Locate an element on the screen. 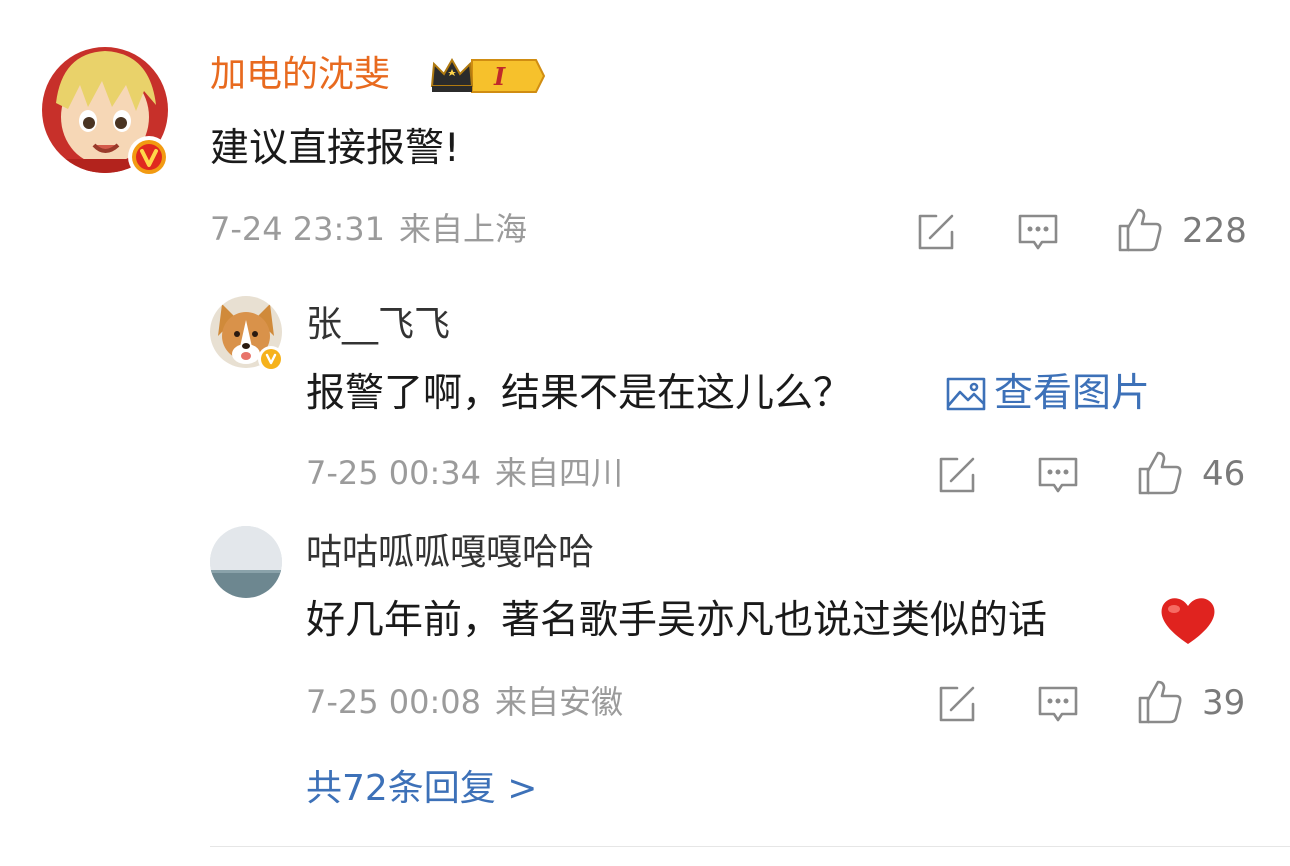  like-count: 46 is located at coordinates (1224, 474).